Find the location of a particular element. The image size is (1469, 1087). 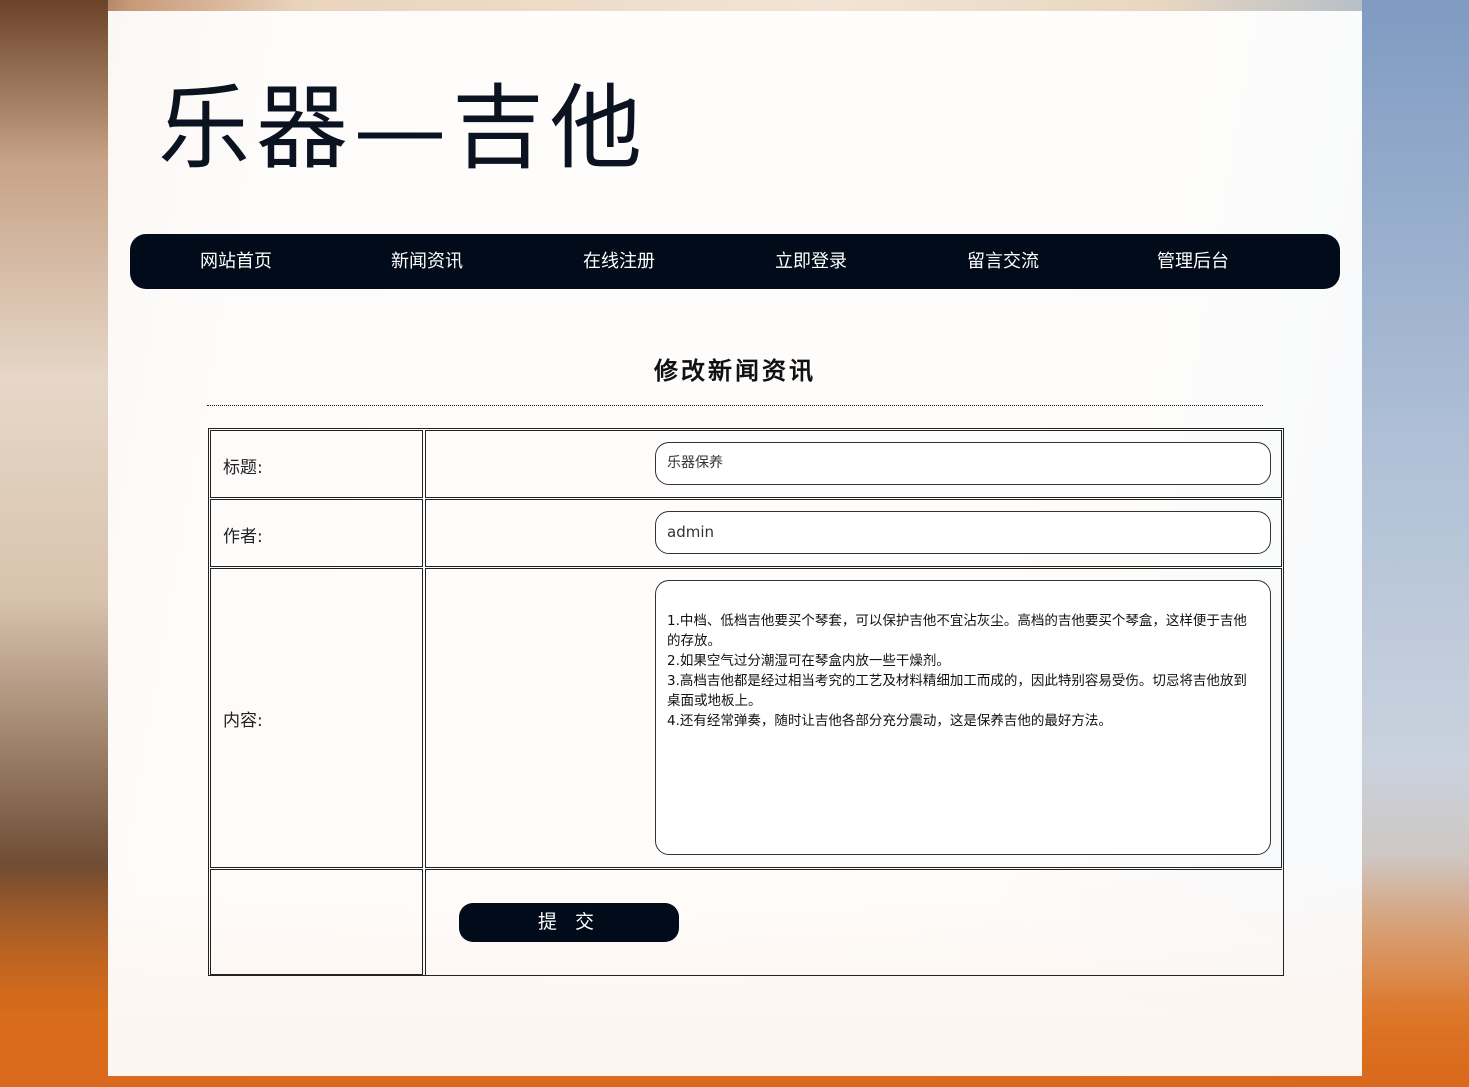

form-row-author: 作者: admin is located at coordinates (746, 532).